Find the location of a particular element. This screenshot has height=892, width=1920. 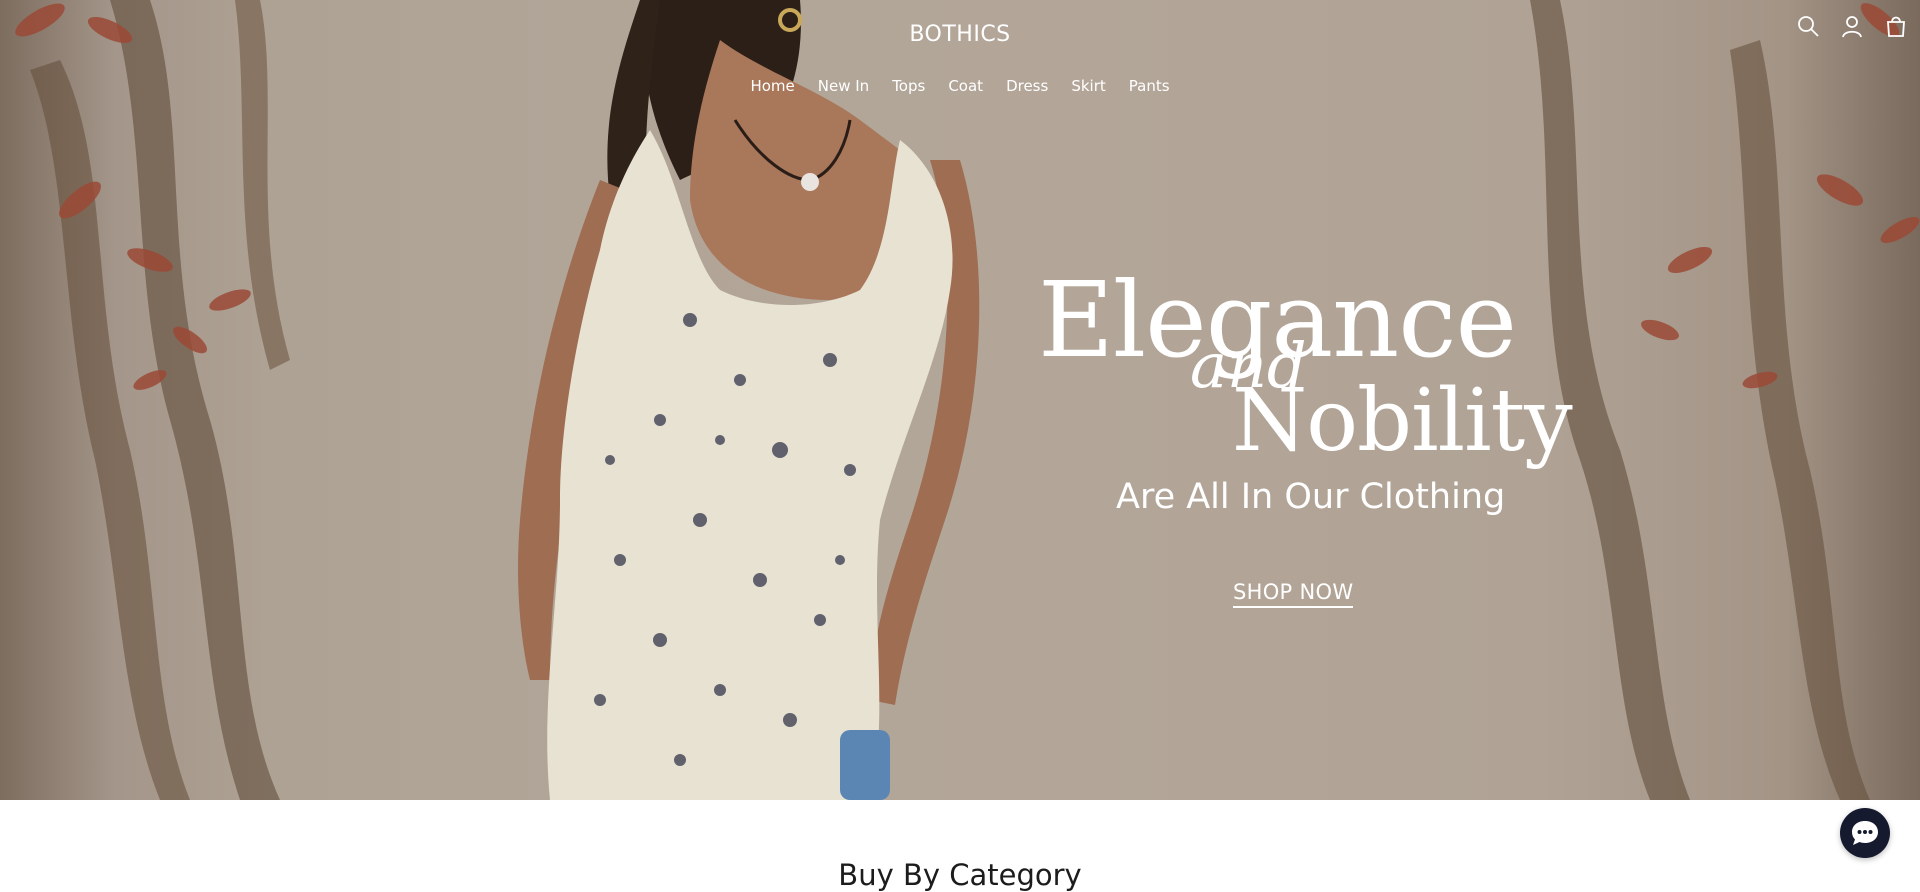

search-icon is located at coordinates (1808, 26).